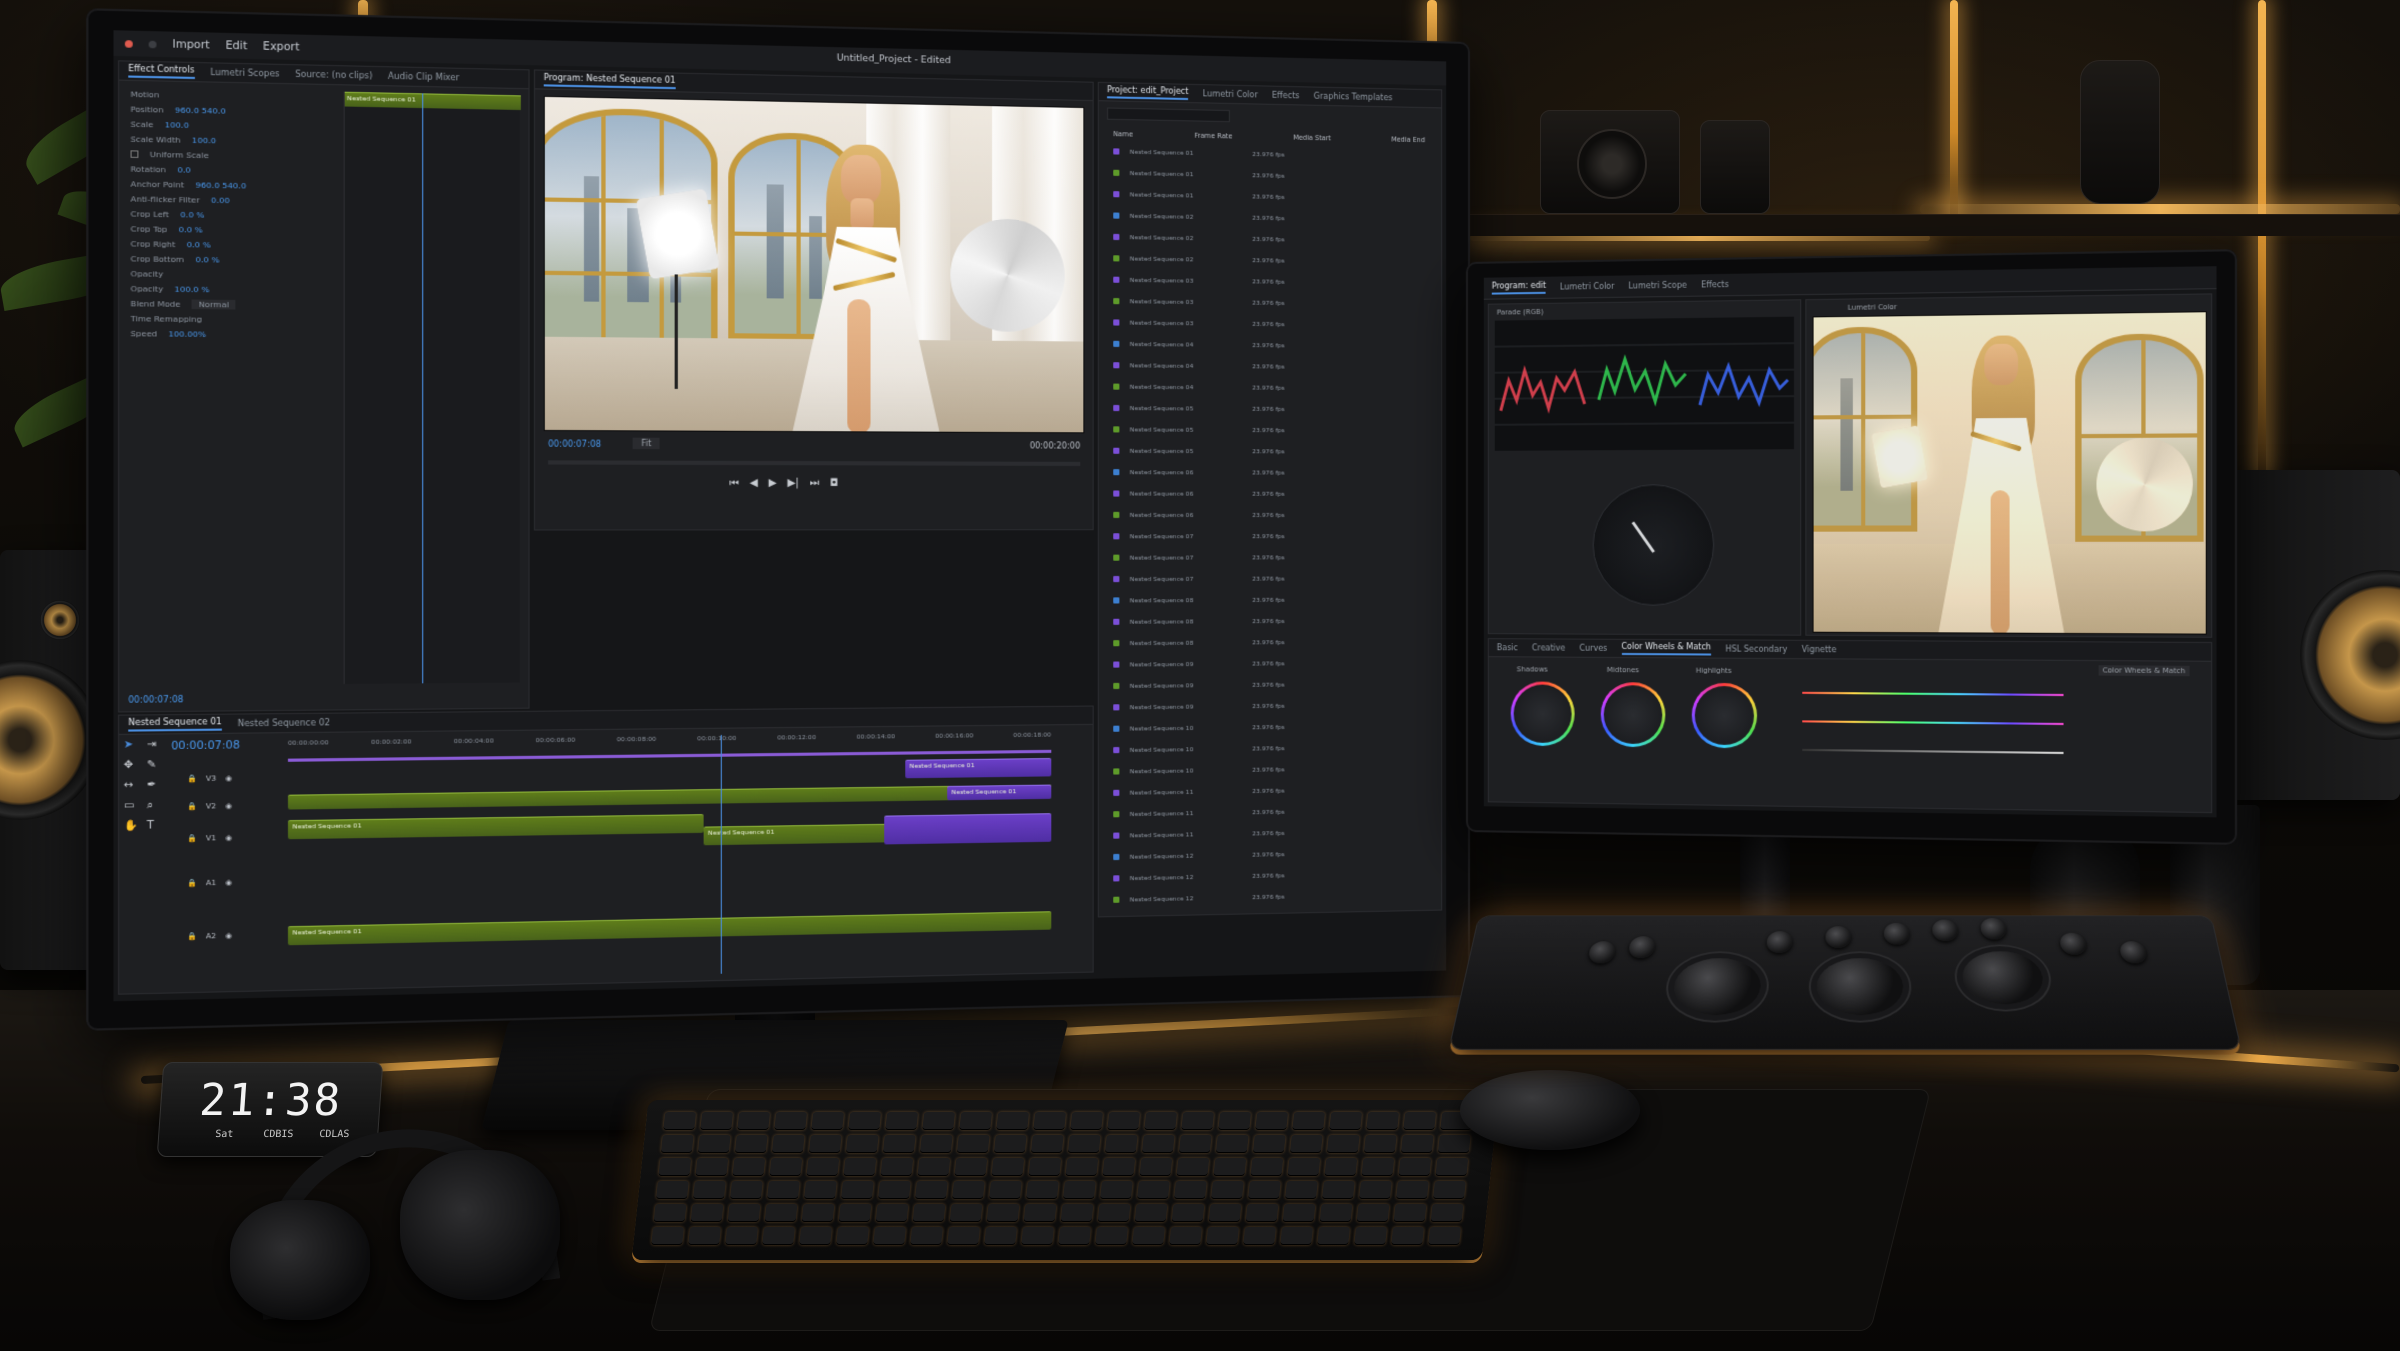  What do you see at coordinates (1273, 621) in the screenshot?
I see `project-item: Nested Sequence 08 23.976 fps` at bounding box center [1273, 621].